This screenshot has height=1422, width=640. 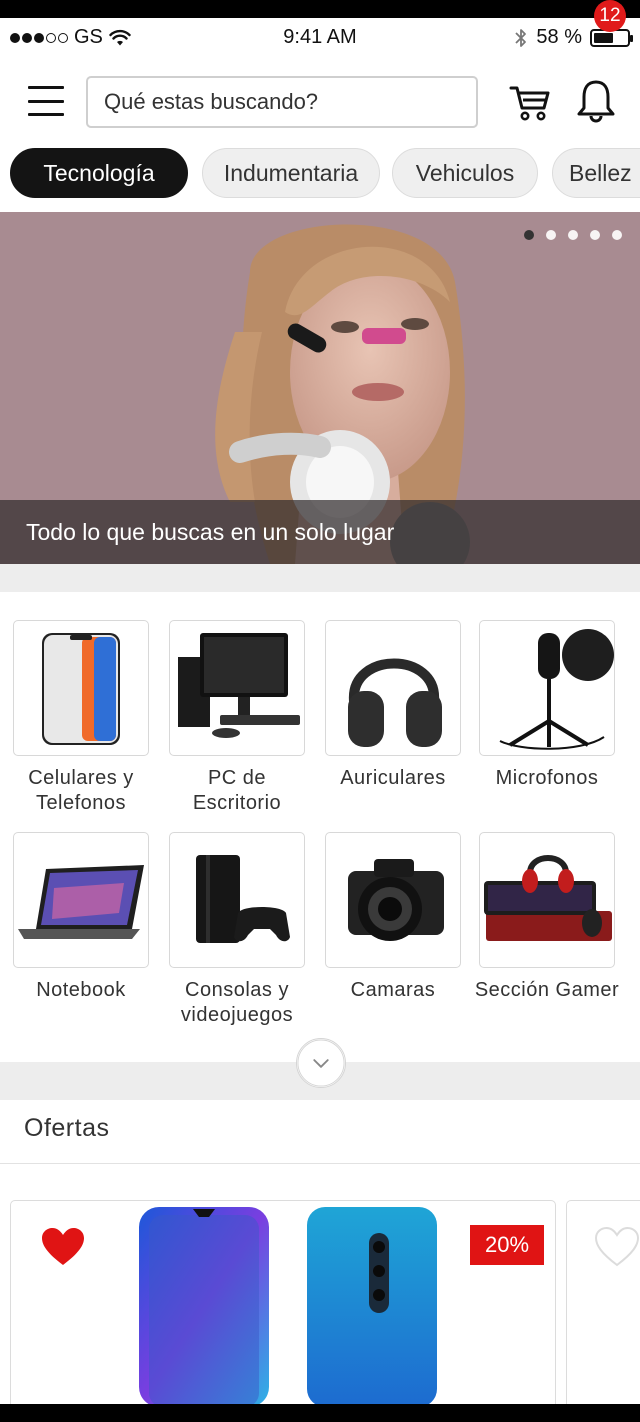 What do you see at coordinates (321, 1063) in the screenshot?
I see `chevron-down-icon` at bounding box center [321, 1063].